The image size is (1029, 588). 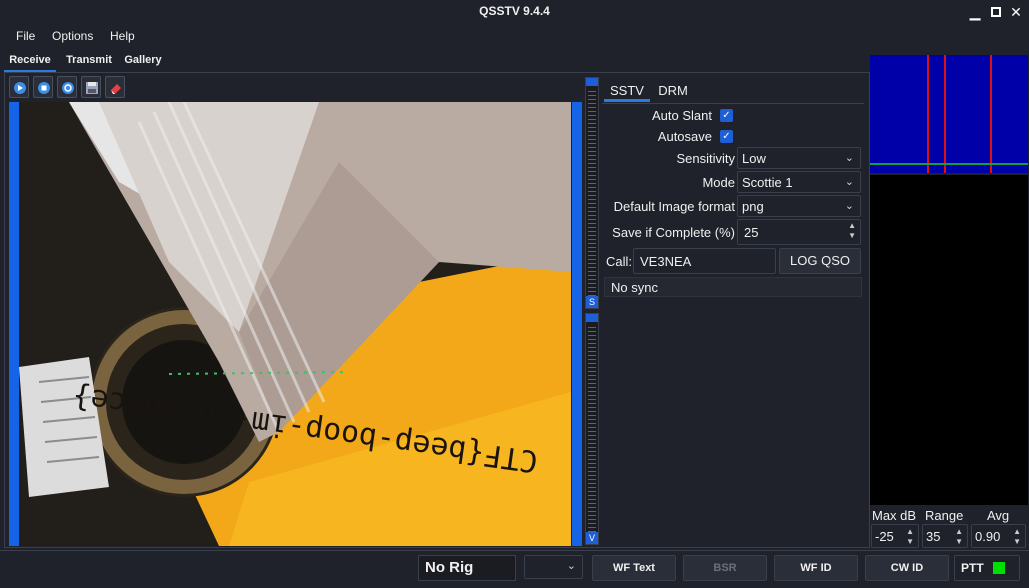 I want to click on ptt-label: PTT, so click(x=972, y=568).